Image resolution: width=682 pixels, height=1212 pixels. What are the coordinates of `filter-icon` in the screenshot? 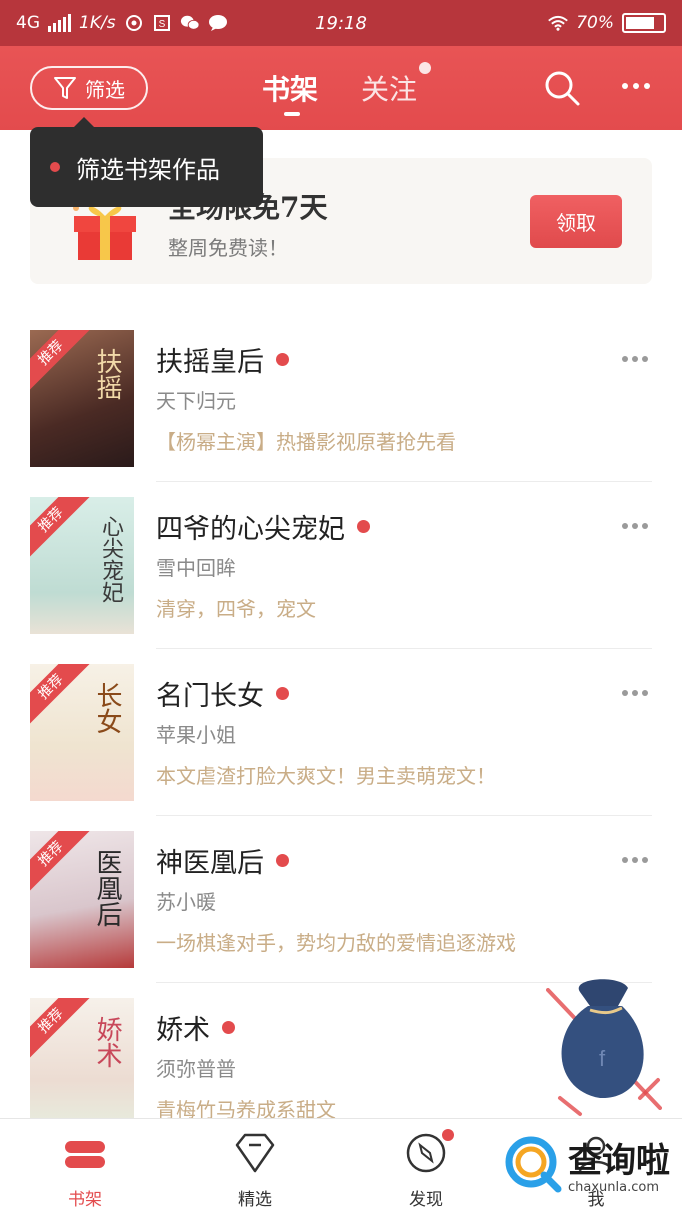 It's located at (65, 88).